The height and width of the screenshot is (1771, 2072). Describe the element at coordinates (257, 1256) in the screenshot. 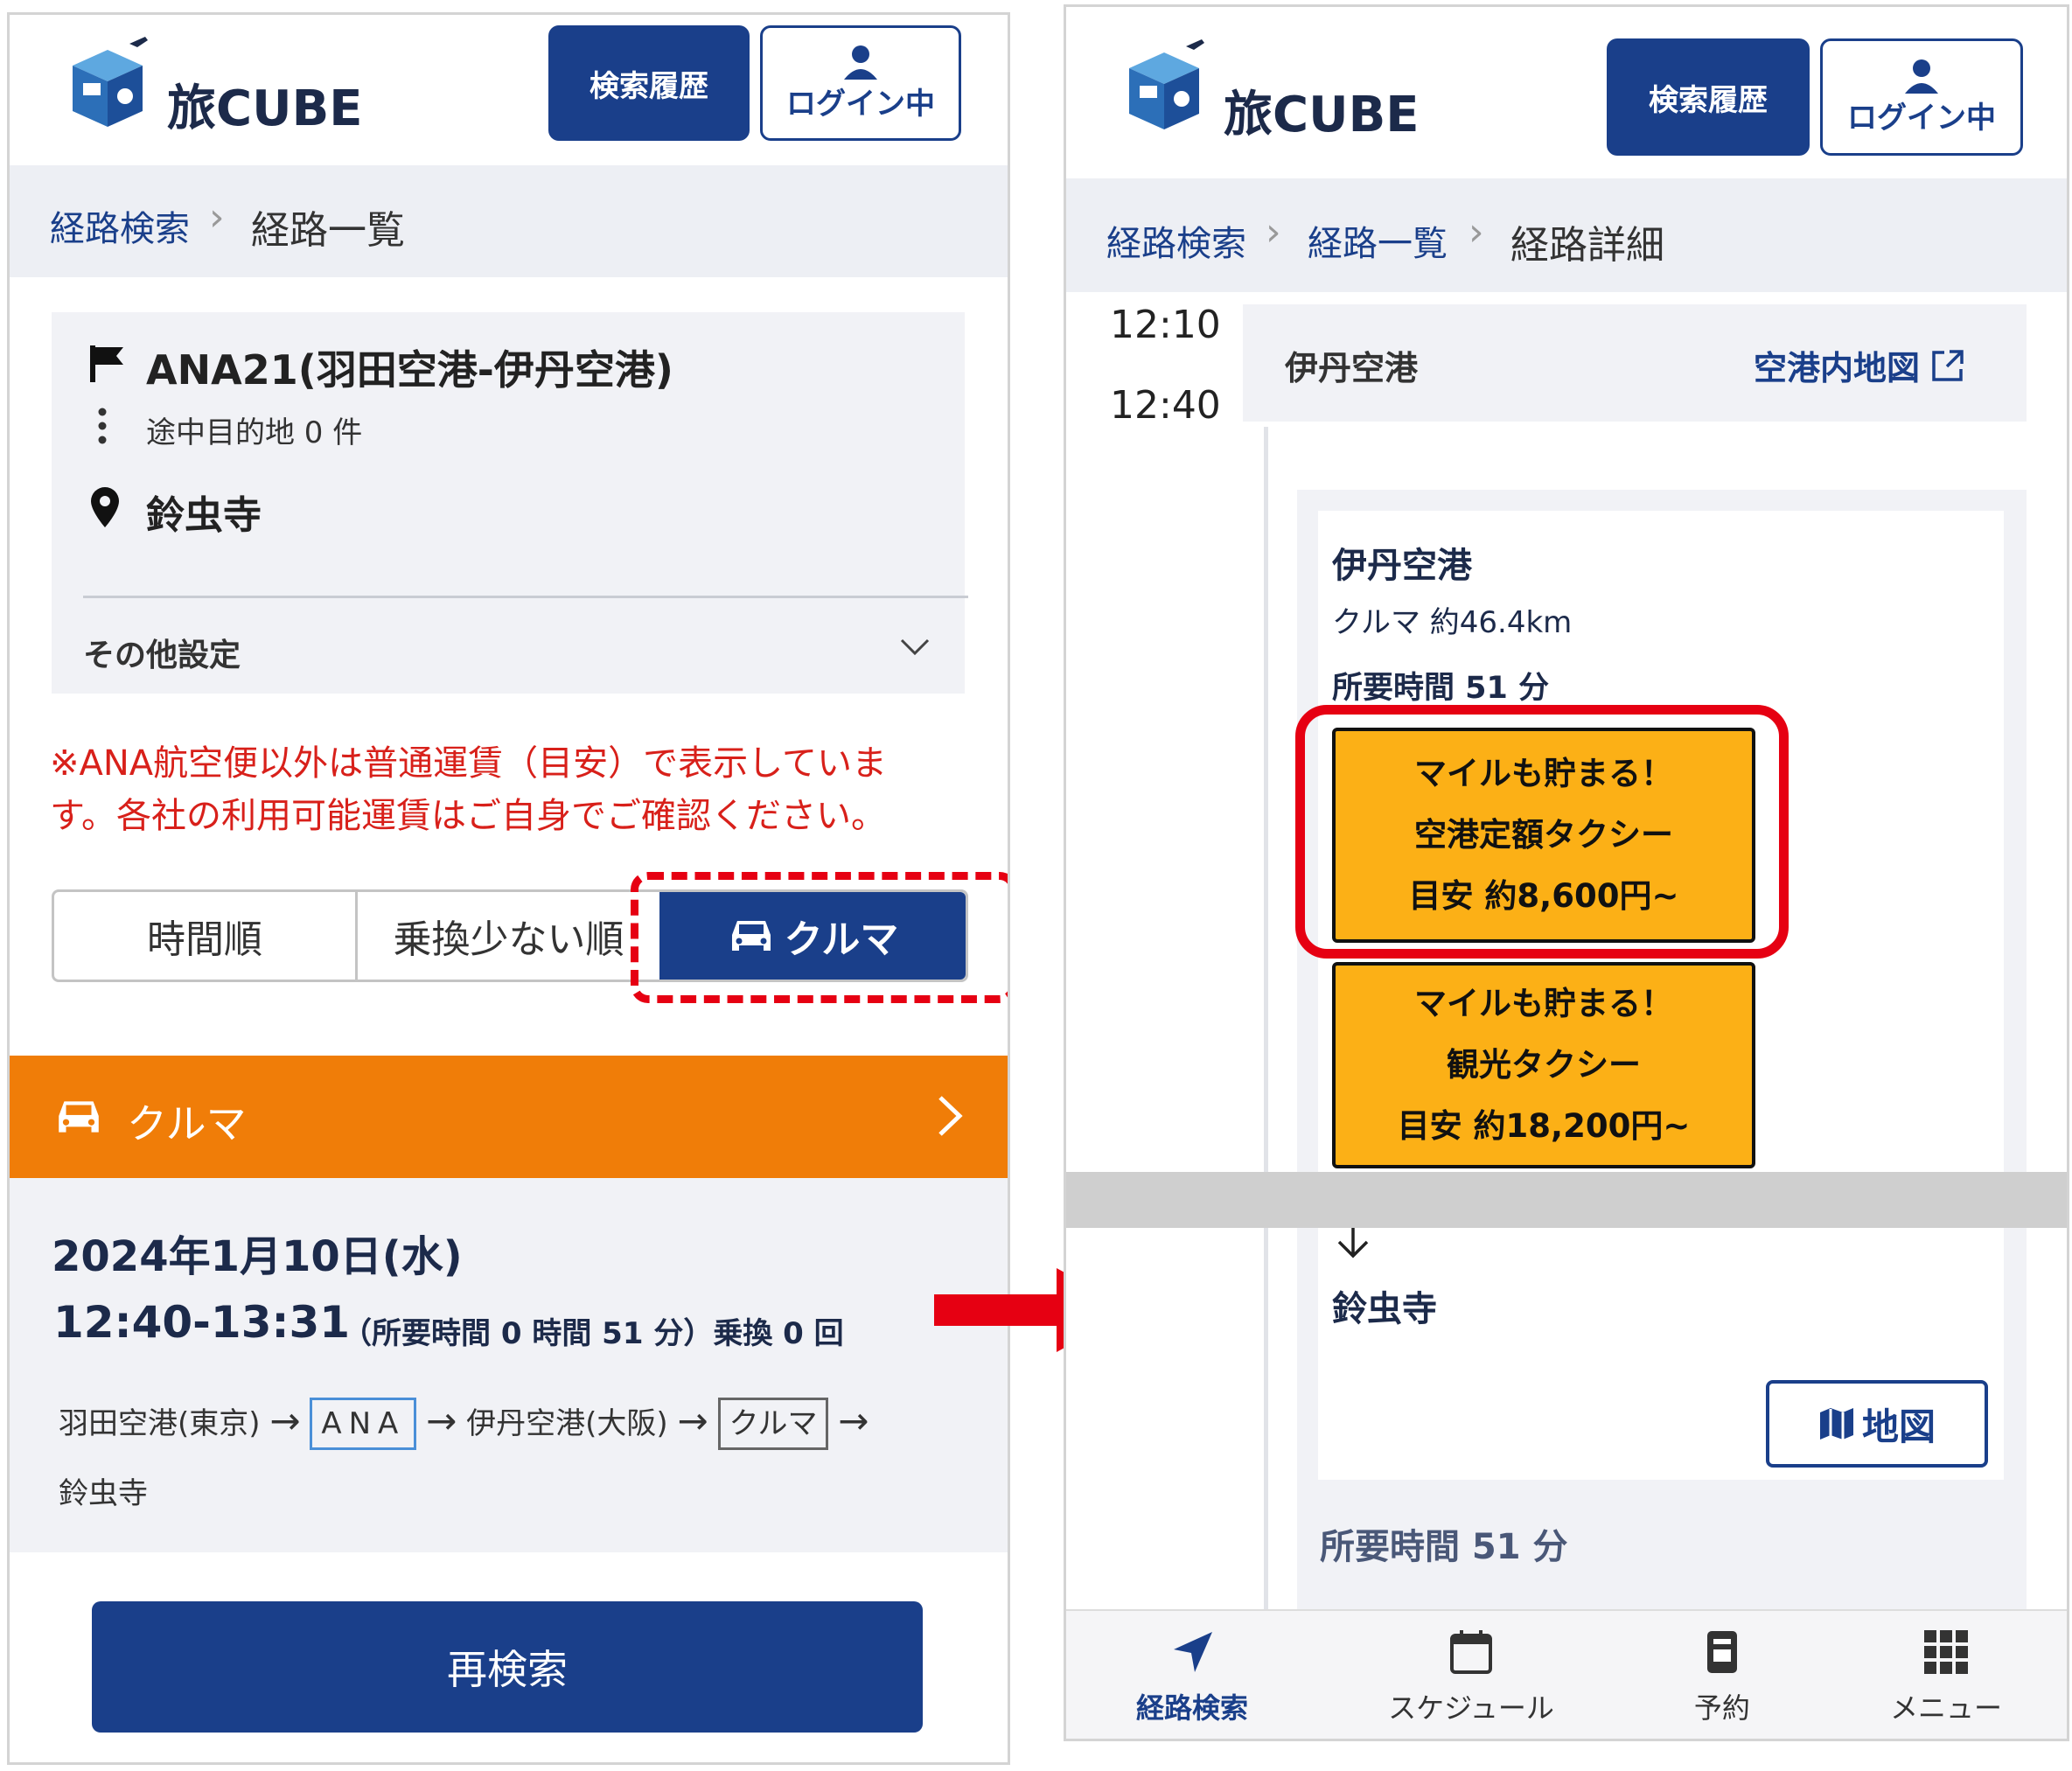

I see `result-date: 2024年1月10日(水)` at that location.